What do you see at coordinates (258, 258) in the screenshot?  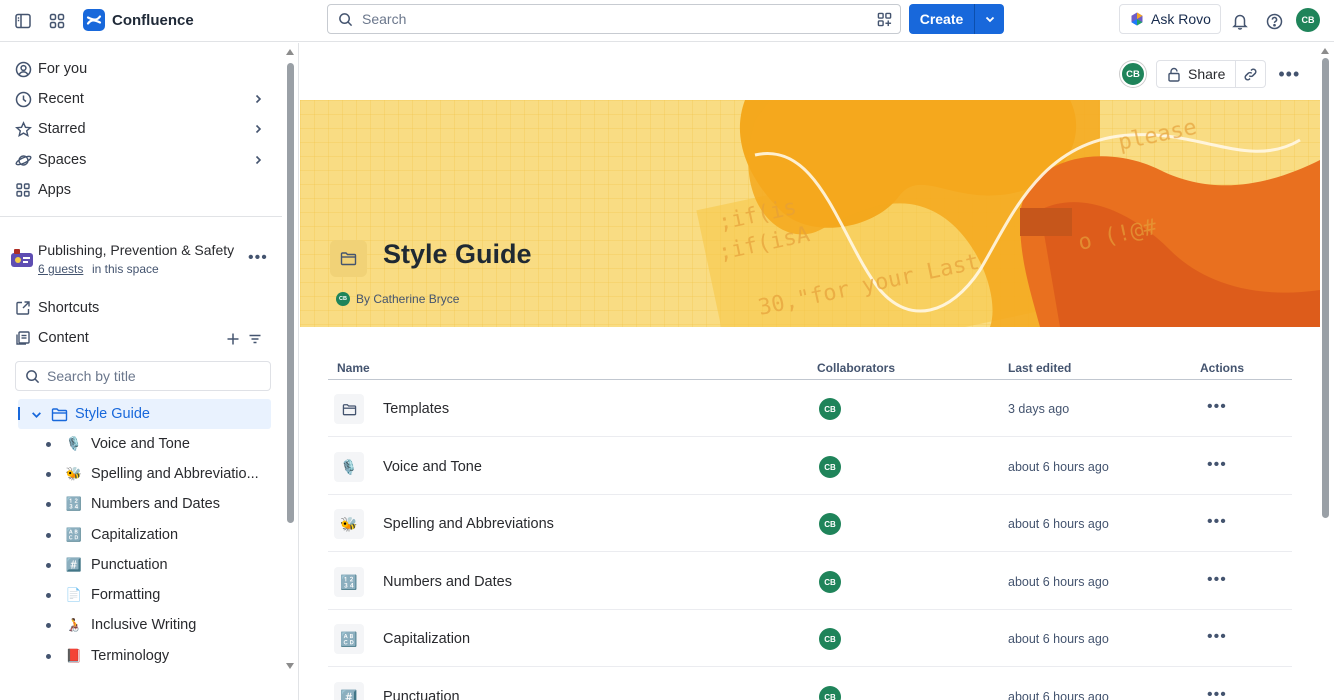 I see `space-more-actions-icon: •••` at bounding box center [258, 258].